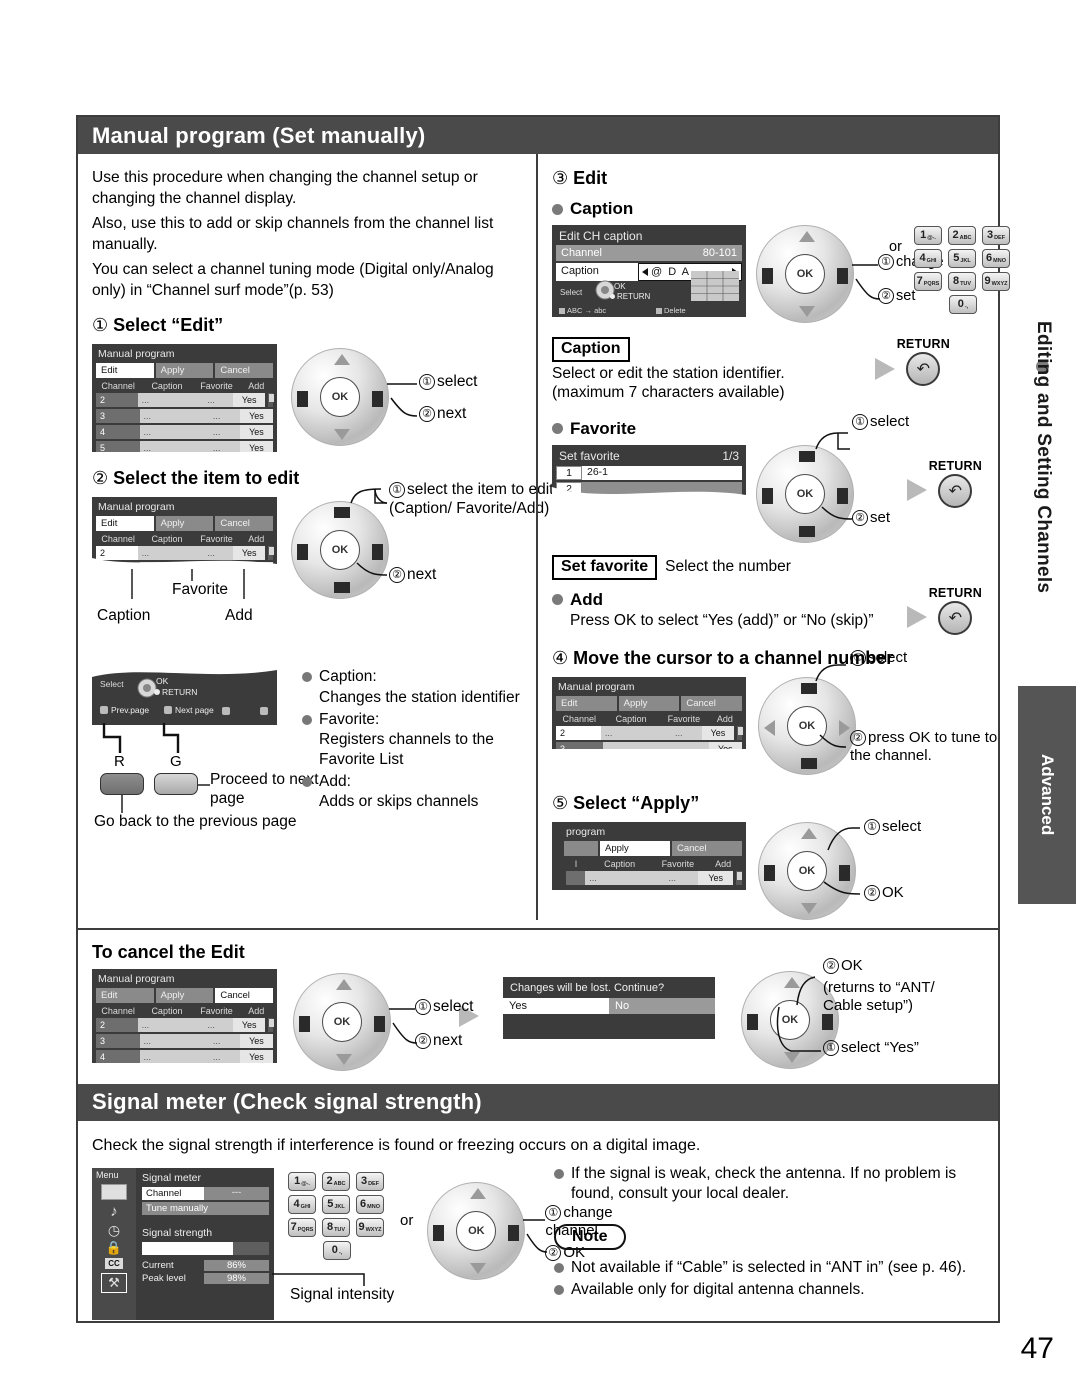 This screenshot has width=1080, height=1388. I want to click on dialog-no-button: No, so click(662, 1005).